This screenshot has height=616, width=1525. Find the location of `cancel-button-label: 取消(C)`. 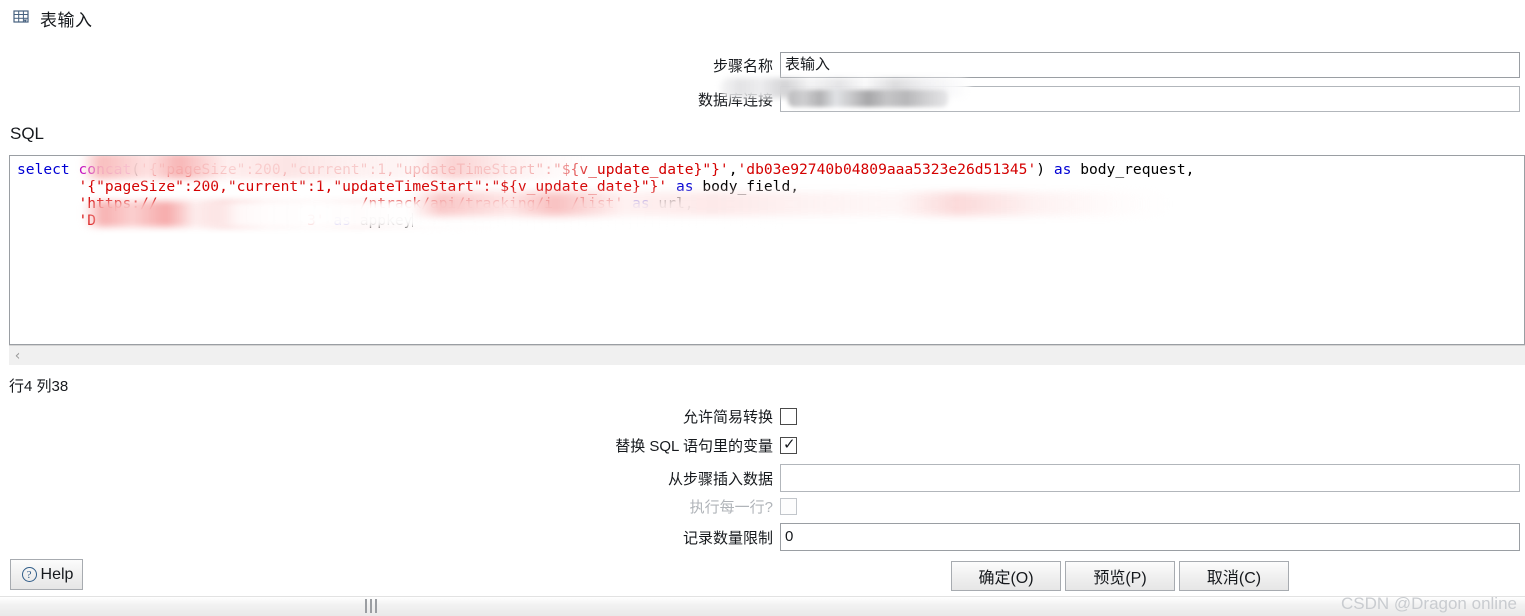

cancel-button-label: 取消(C) is located at coordinates (1234, 578).